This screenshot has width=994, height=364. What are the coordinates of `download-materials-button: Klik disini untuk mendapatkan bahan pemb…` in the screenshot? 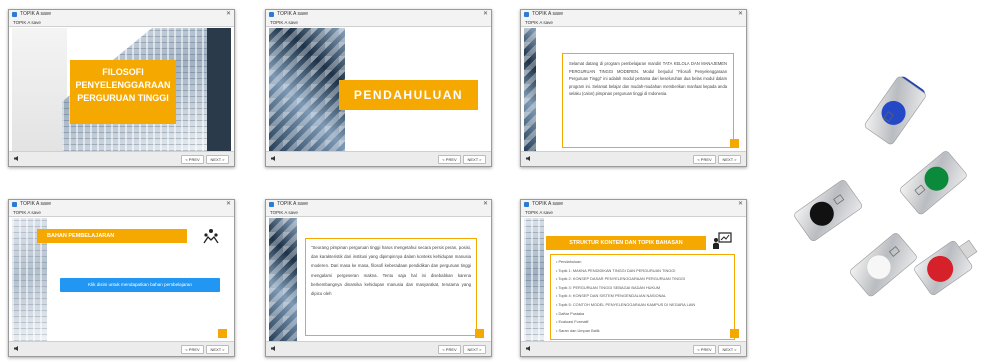 It's located at (140, 285).